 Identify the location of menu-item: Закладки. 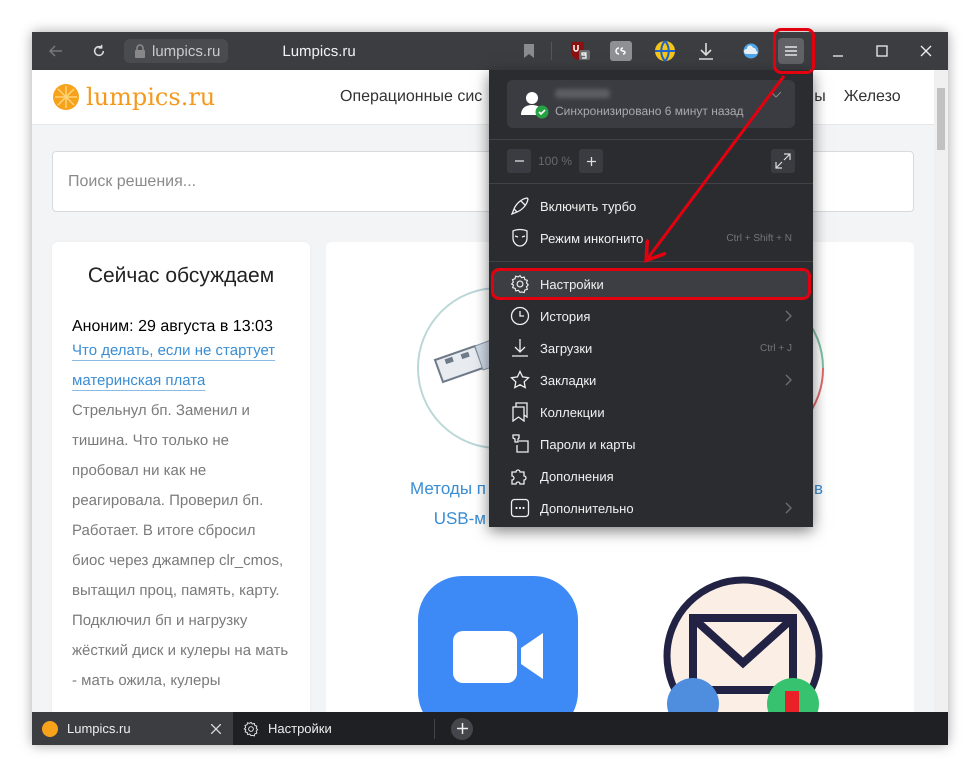
(651, 380).